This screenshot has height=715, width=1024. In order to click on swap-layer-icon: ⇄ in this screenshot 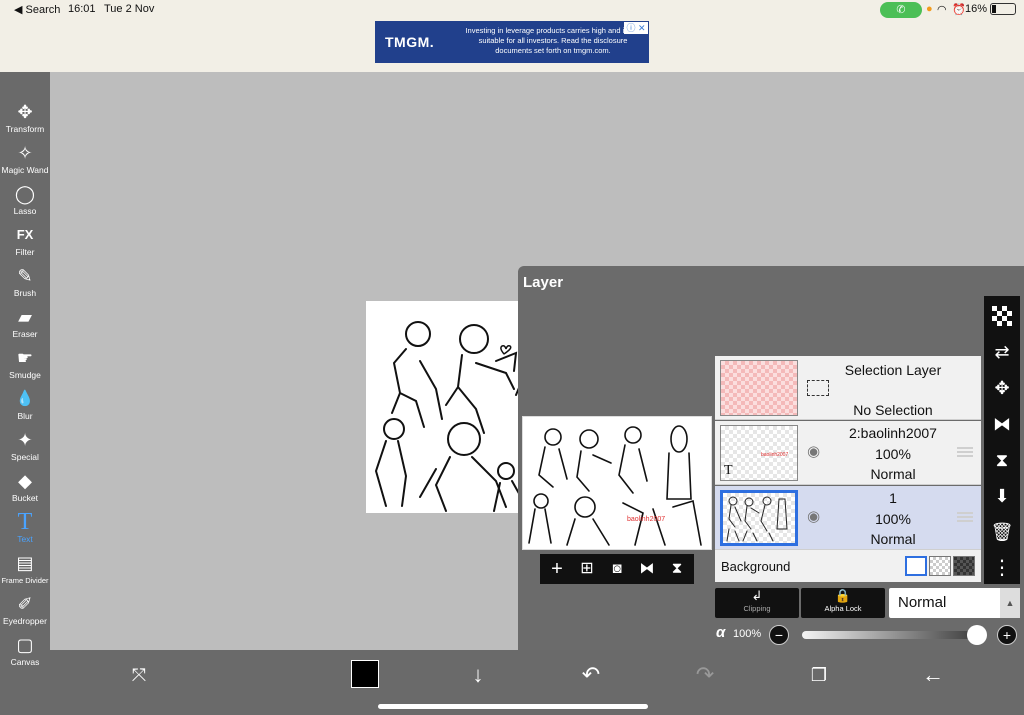, I will do `click(1002, 352)`.